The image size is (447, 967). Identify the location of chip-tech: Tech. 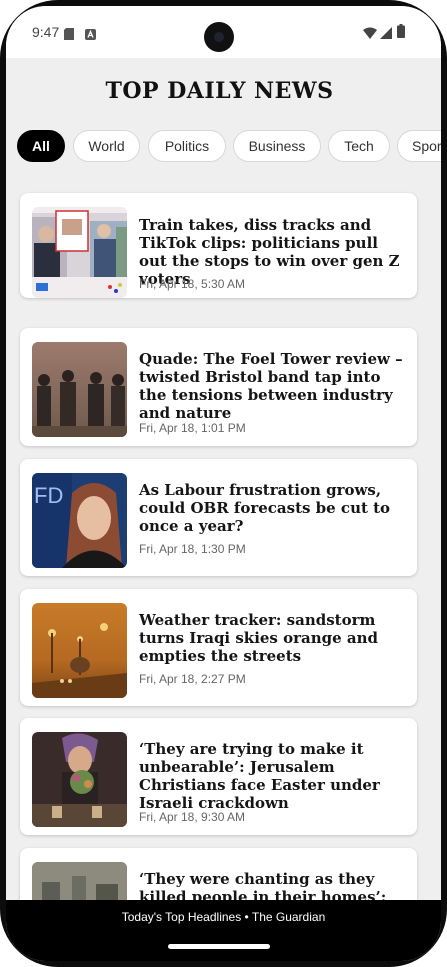
(359, 146).